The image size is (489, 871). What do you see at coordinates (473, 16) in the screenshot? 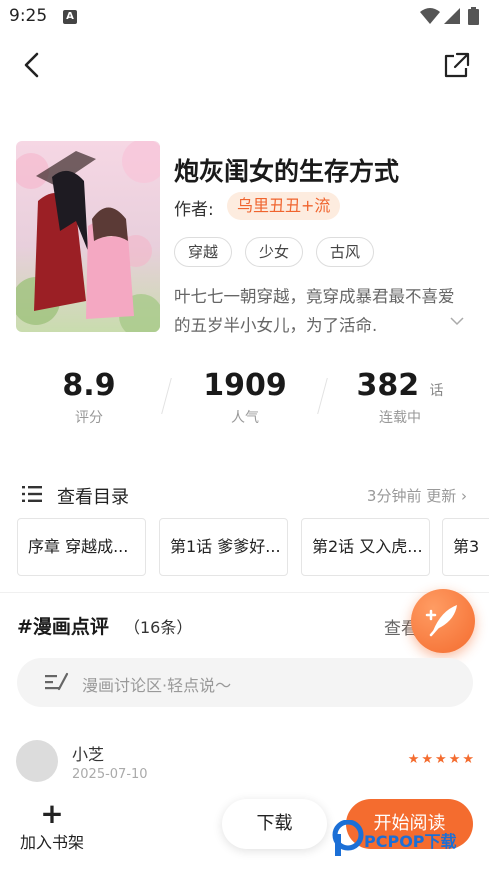
I see `battery-icon` at bounding box center [473, 16].